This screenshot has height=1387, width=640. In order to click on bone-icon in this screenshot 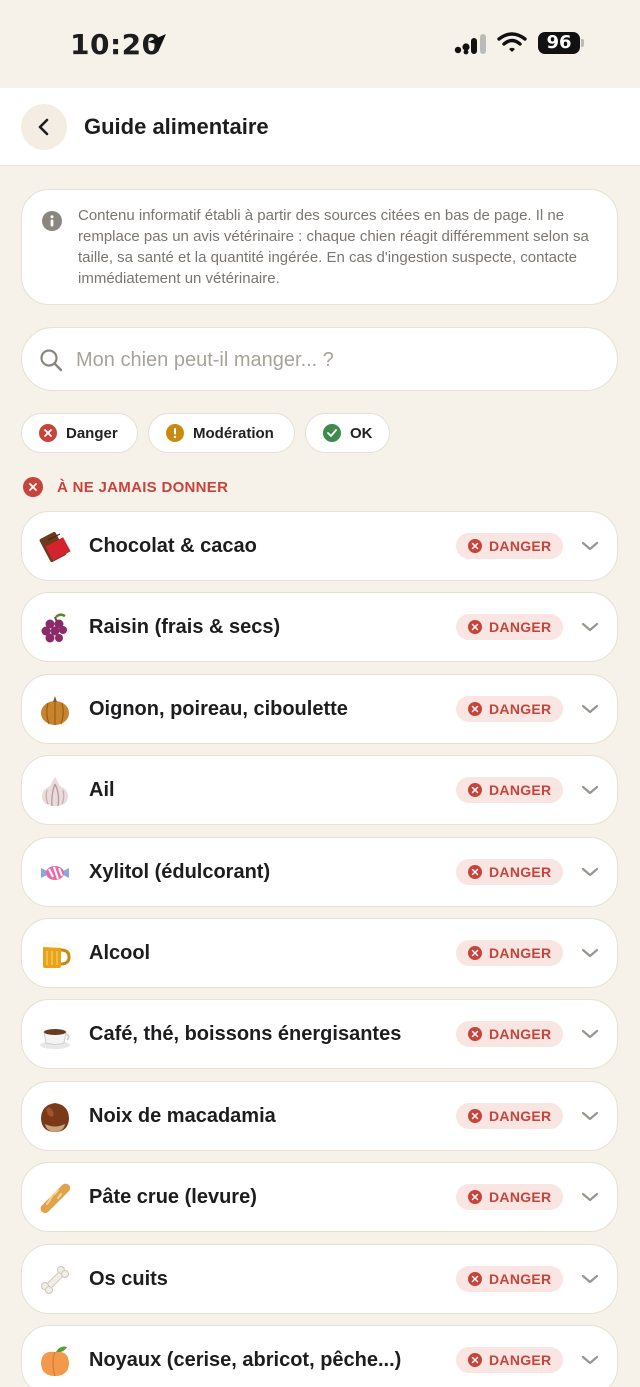, I will do `click(55, 1280)`.